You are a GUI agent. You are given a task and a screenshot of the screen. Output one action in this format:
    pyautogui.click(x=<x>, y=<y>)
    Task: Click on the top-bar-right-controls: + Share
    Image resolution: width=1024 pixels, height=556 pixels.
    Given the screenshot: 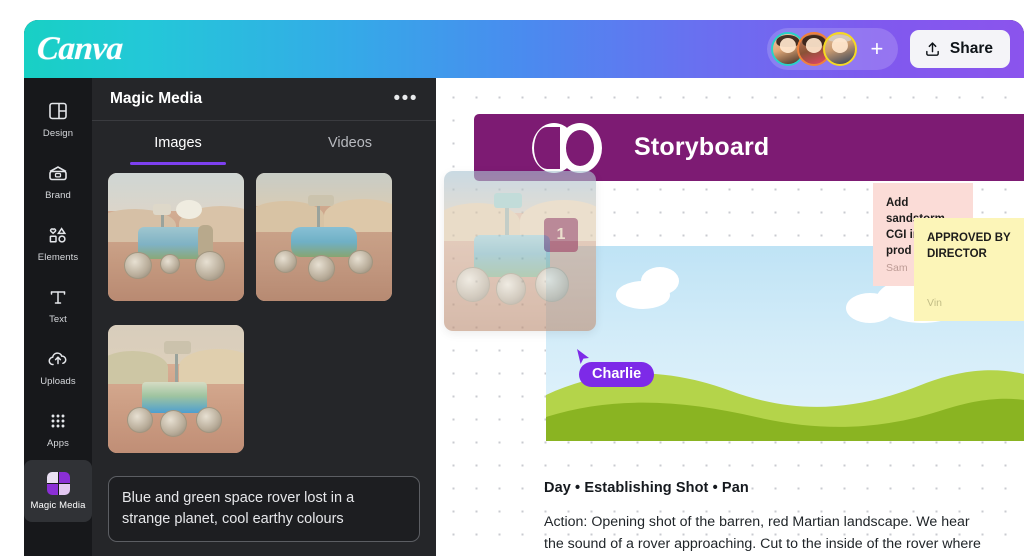 What is the action you would take?
    pyautogui.click(x=888, y=49)
    